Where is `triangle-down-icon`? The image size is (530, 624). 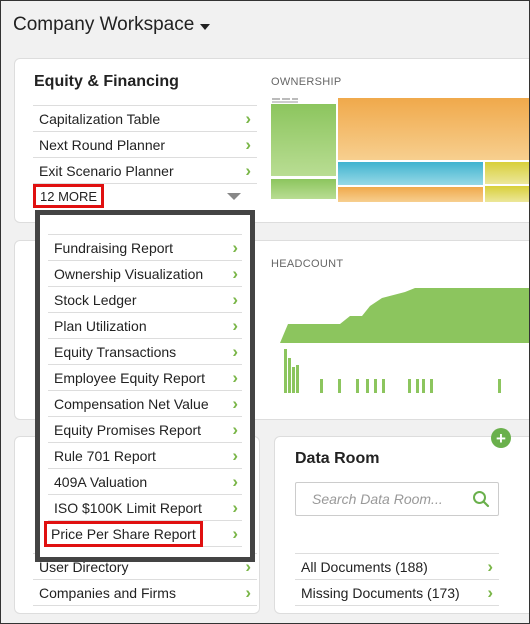
triangle-down-icon is located at coordinates (234, 196).